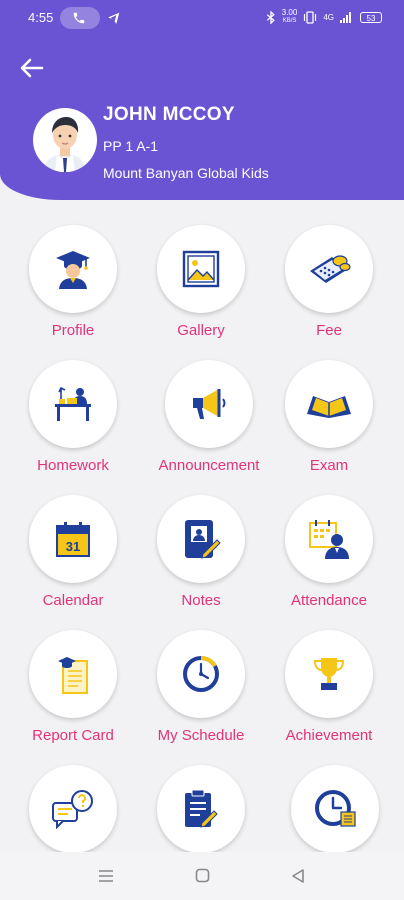  I want to click on calendar-label: Calendar, so click(73, 600).